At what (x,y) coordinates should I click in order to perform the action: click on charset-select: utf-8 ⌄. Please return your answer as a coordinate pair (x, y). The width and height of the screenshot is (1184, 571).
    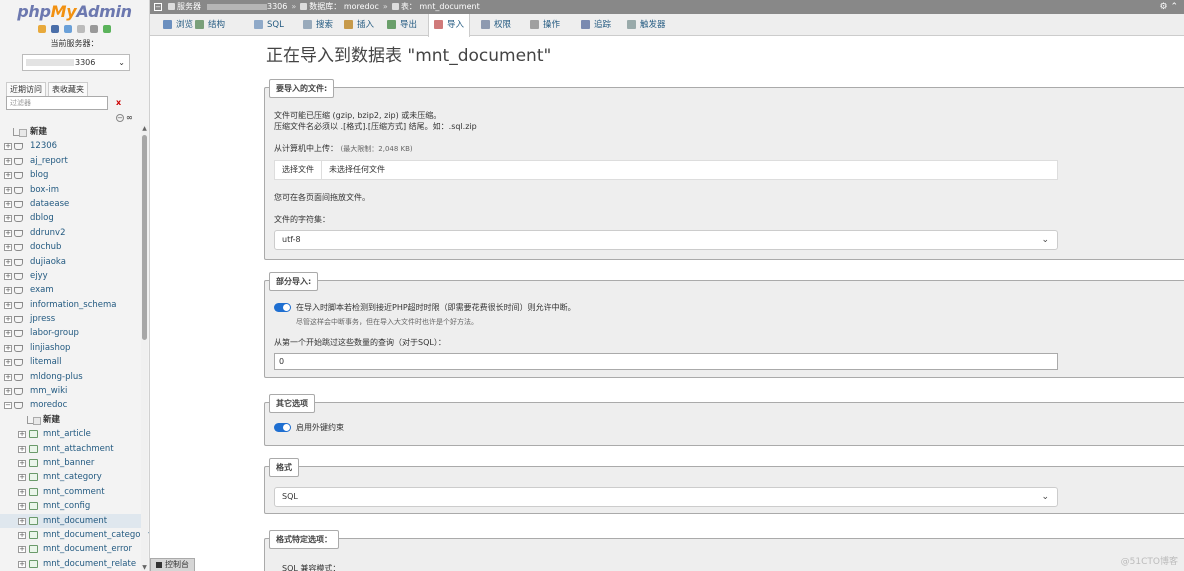
    Looking at the image, I should click on (666, 240).